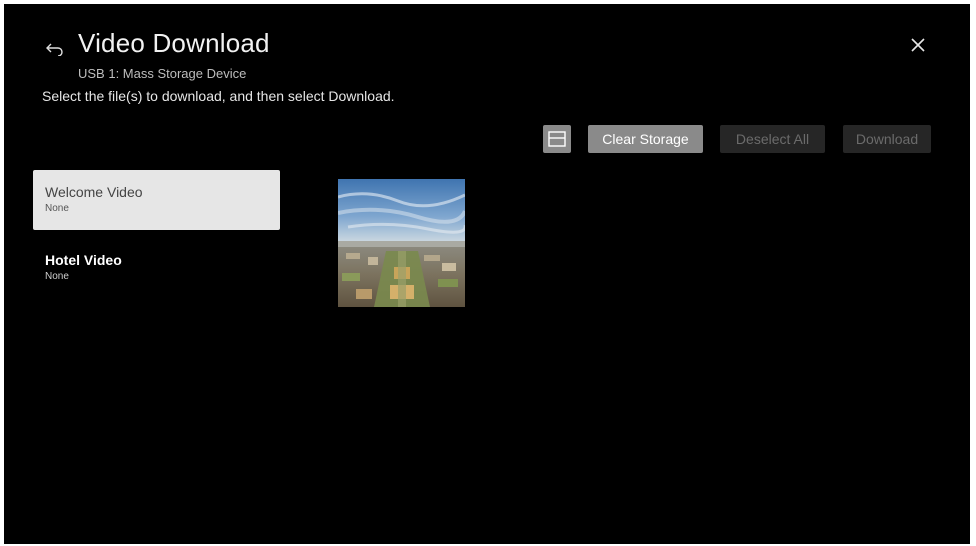 This screenshot has height=546, width=976. What do you see at coordinates (772, 139) in the screenshot?
I see `deselect-all-button: Deselect All` at bounding box center [772, 139].